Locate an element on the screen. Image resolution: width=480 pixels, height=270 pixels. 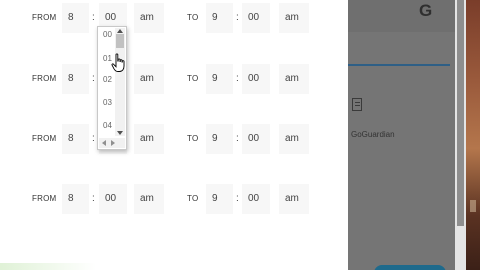
from-minute-select: 00 is located at coordinates (113, 199).